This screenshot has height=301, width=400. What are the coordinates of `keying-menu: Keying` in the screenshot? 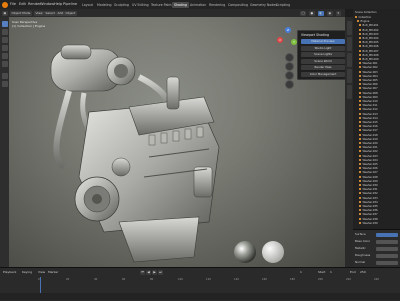 It's located at (27, 272).